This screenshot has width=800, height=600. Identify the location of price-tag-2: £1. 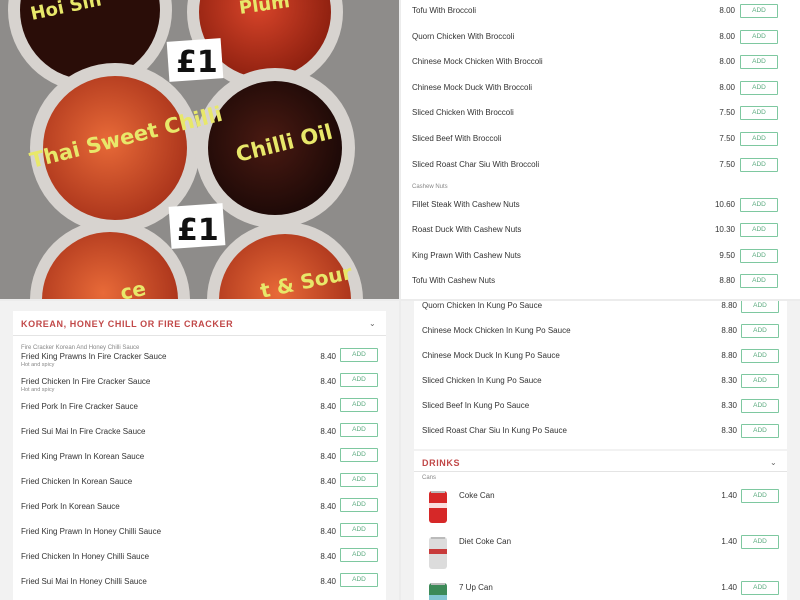
(198, 230).